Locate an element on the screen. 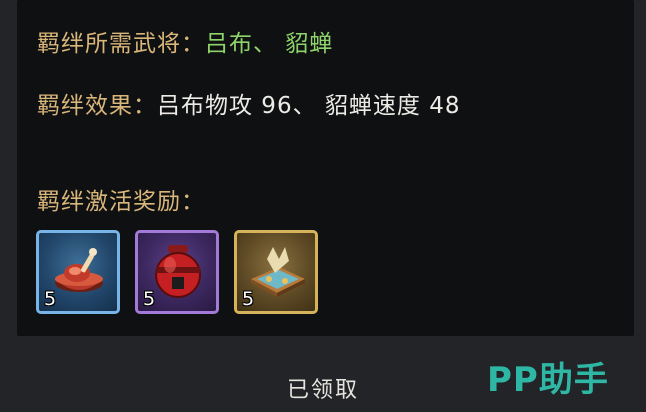 This screenshot has width=646, height=412. required-heroes-line: 羁绊所需武将：吕布、 貂蝉 is located at coordinates (185, 41).